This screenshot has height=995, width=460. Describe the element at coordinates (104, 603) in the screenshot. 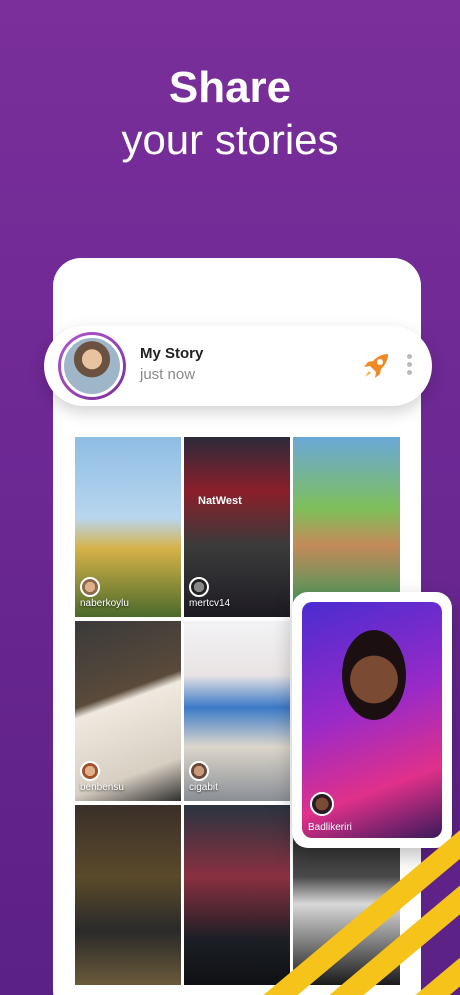

I see `story-username: naberkoylu` at that location.